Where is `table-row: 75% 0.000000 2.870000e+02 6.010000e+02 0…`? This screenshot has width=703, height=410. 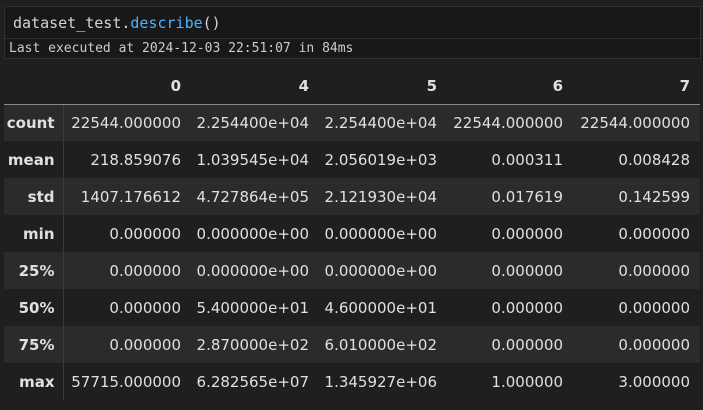 table-row: 75% 0.000000 2.870000e+02 6.010000e+02 0… is located at coordinates (352, 344).